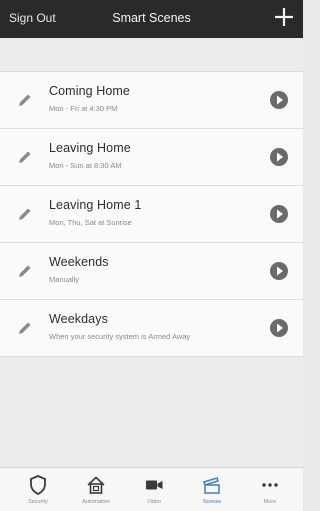 Image resolution: width=320 pixels, height=511 pixels. I want to click on tab-label: Scenes, so click(212, 502).